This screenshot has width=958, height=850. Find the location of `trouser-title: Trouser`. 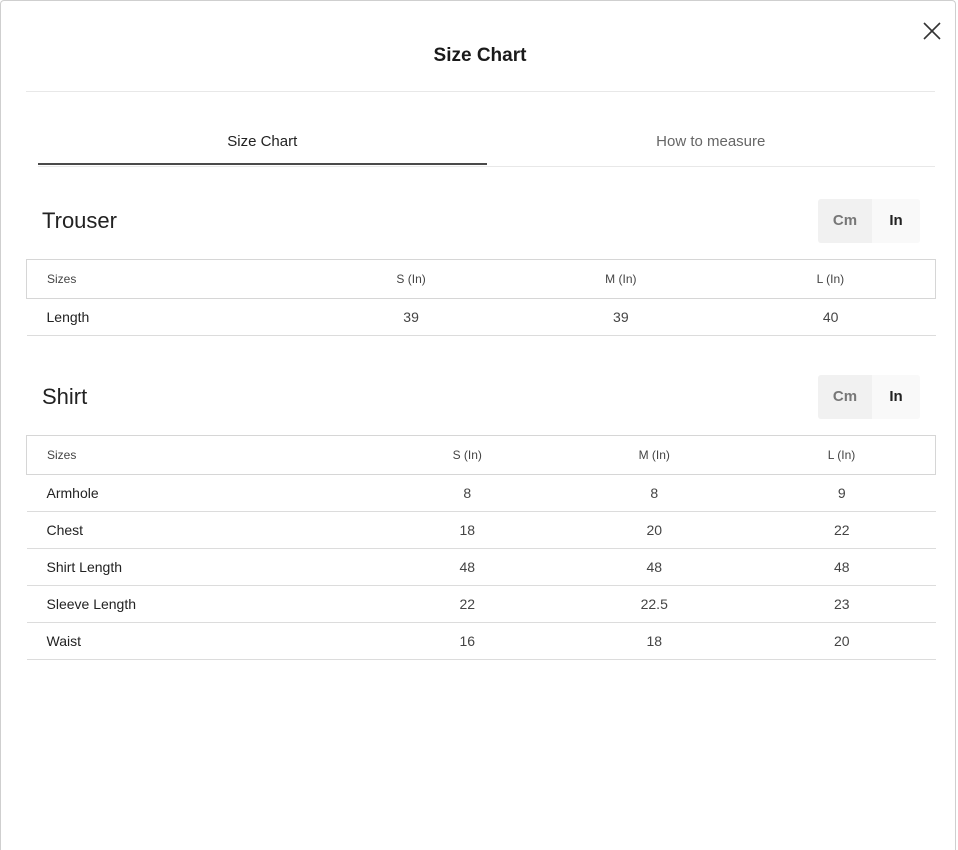

trouser-title: Trouser is located at coordinates (79, 220).